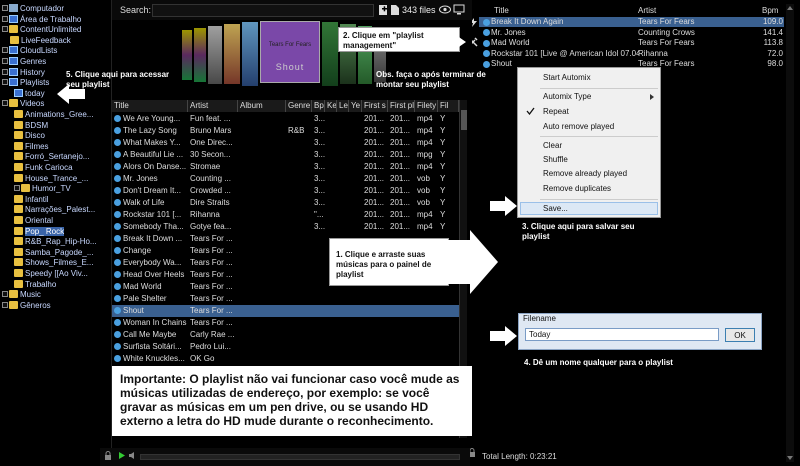  I want to click on search-input, so click(263, 10).